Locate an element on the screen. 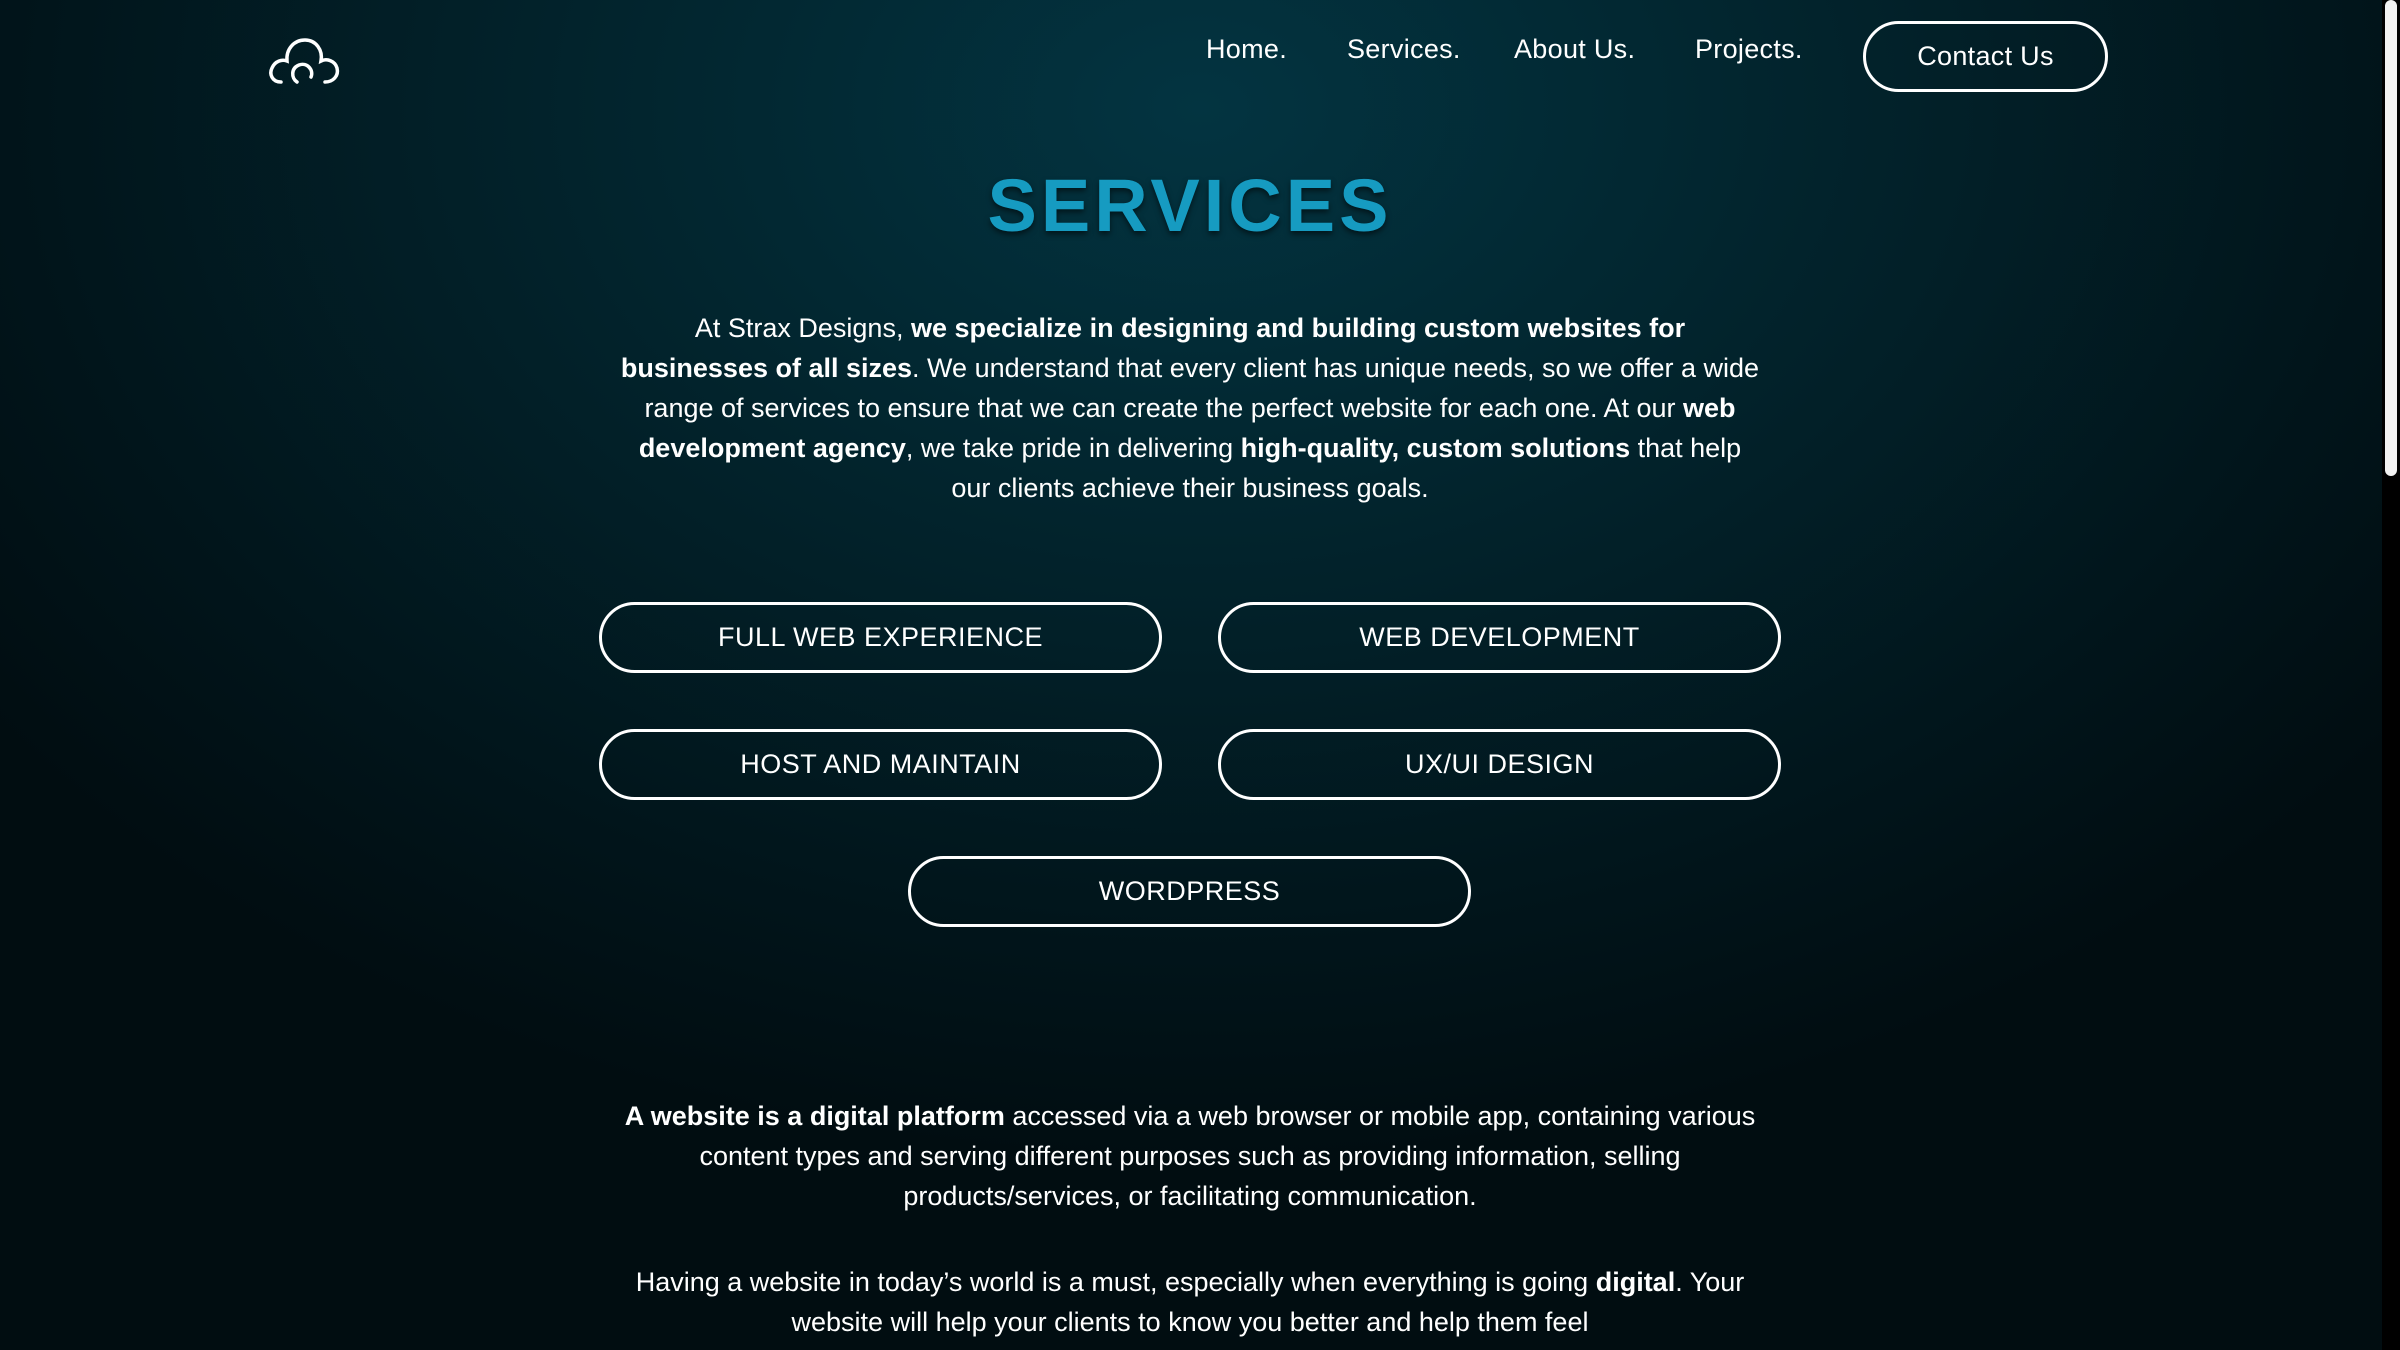 The height and width of the screenshot is (1350, 2400). service-full-web-experience-button: FULL WEB EXPERIENCE is located at coordinates (880, 637).